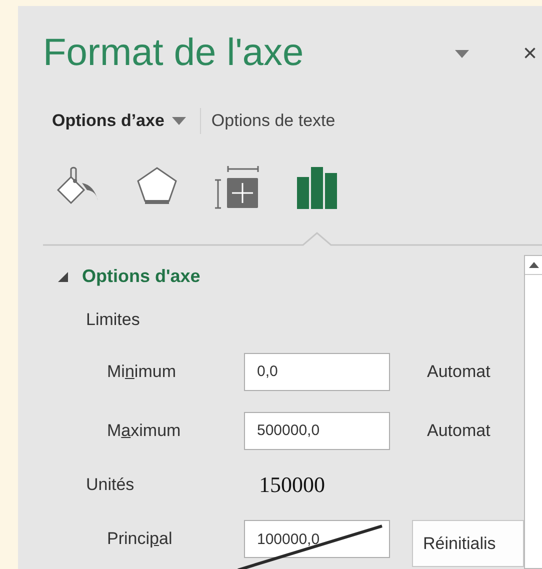 This screenshot has height=569, width=542. What do you see at coordinates (530, 54) in the screenshot?
I see `close-button: ×` at bounding box center [530, 54].